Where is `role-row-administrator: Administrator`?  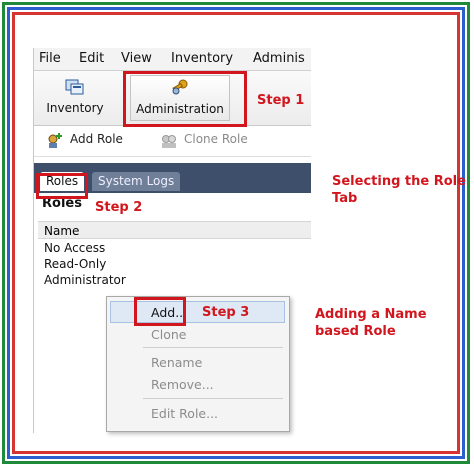 role-row-administrator: Administrator is located at coordinates (85, 280).